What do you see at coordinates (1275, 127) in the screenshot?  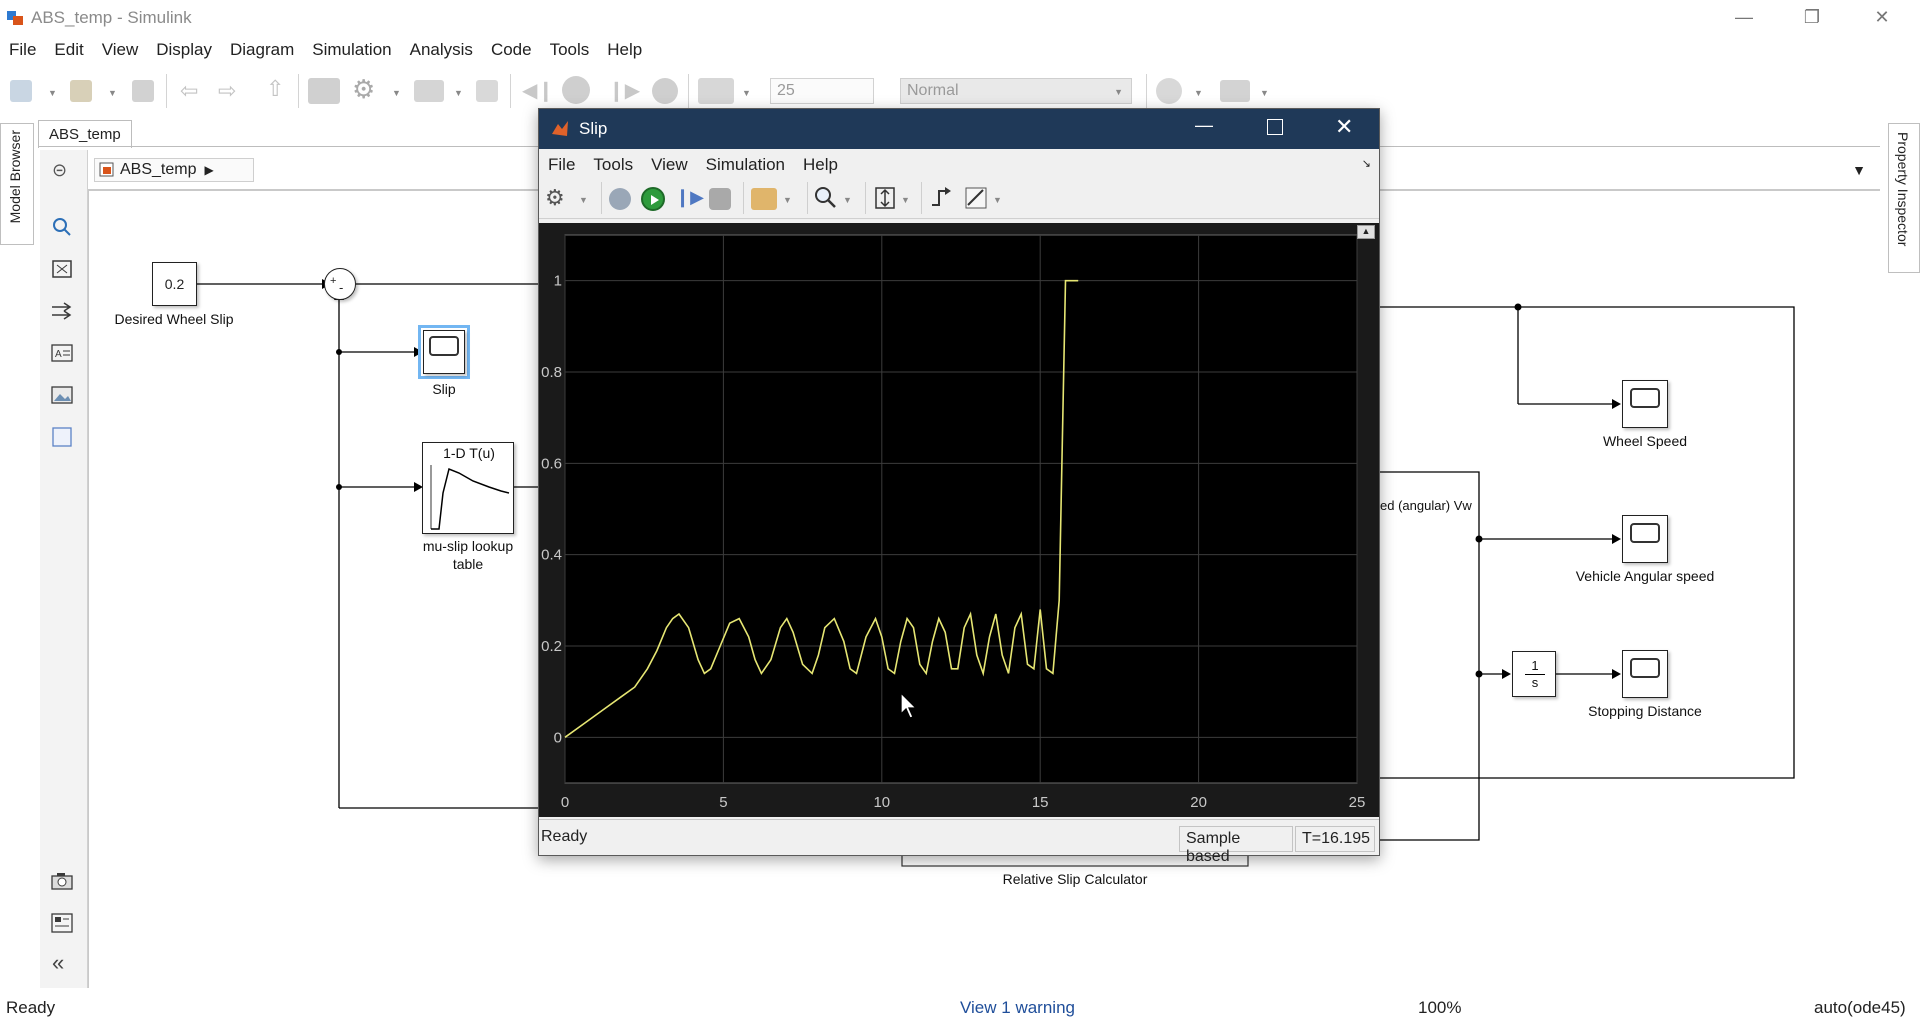 I see `scope-maximize-button` at bounding box center [1275, 127].